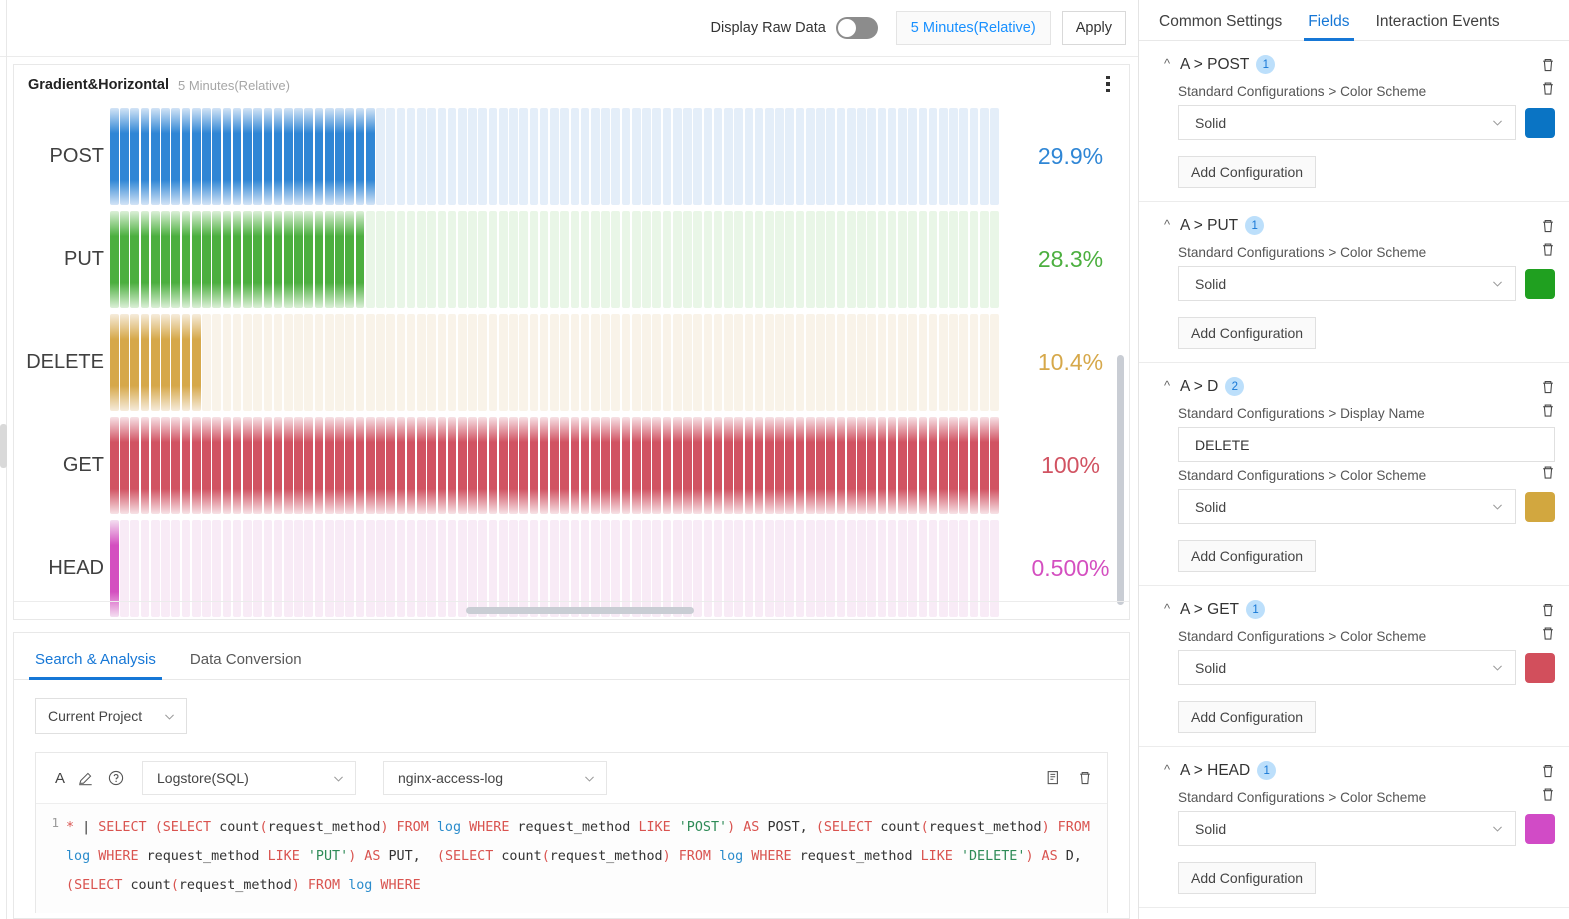 This screenshot has height=919, width=1569. Describe the element at coordinates (1211, 828) in the screenshot. I see `color-scheme-value: Solid` at that location.